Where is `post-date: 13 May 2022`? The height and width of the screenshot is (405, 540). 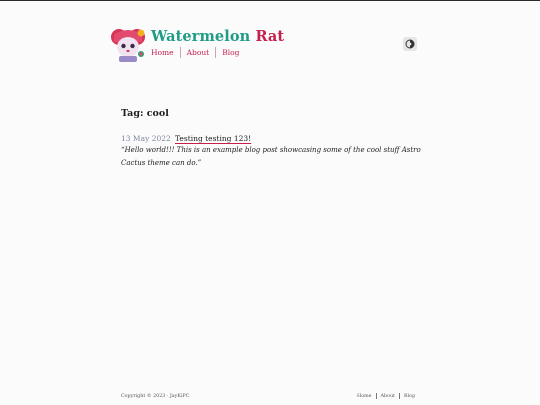
post-date: 13 May 2022 is located at coordinates (146, 138).